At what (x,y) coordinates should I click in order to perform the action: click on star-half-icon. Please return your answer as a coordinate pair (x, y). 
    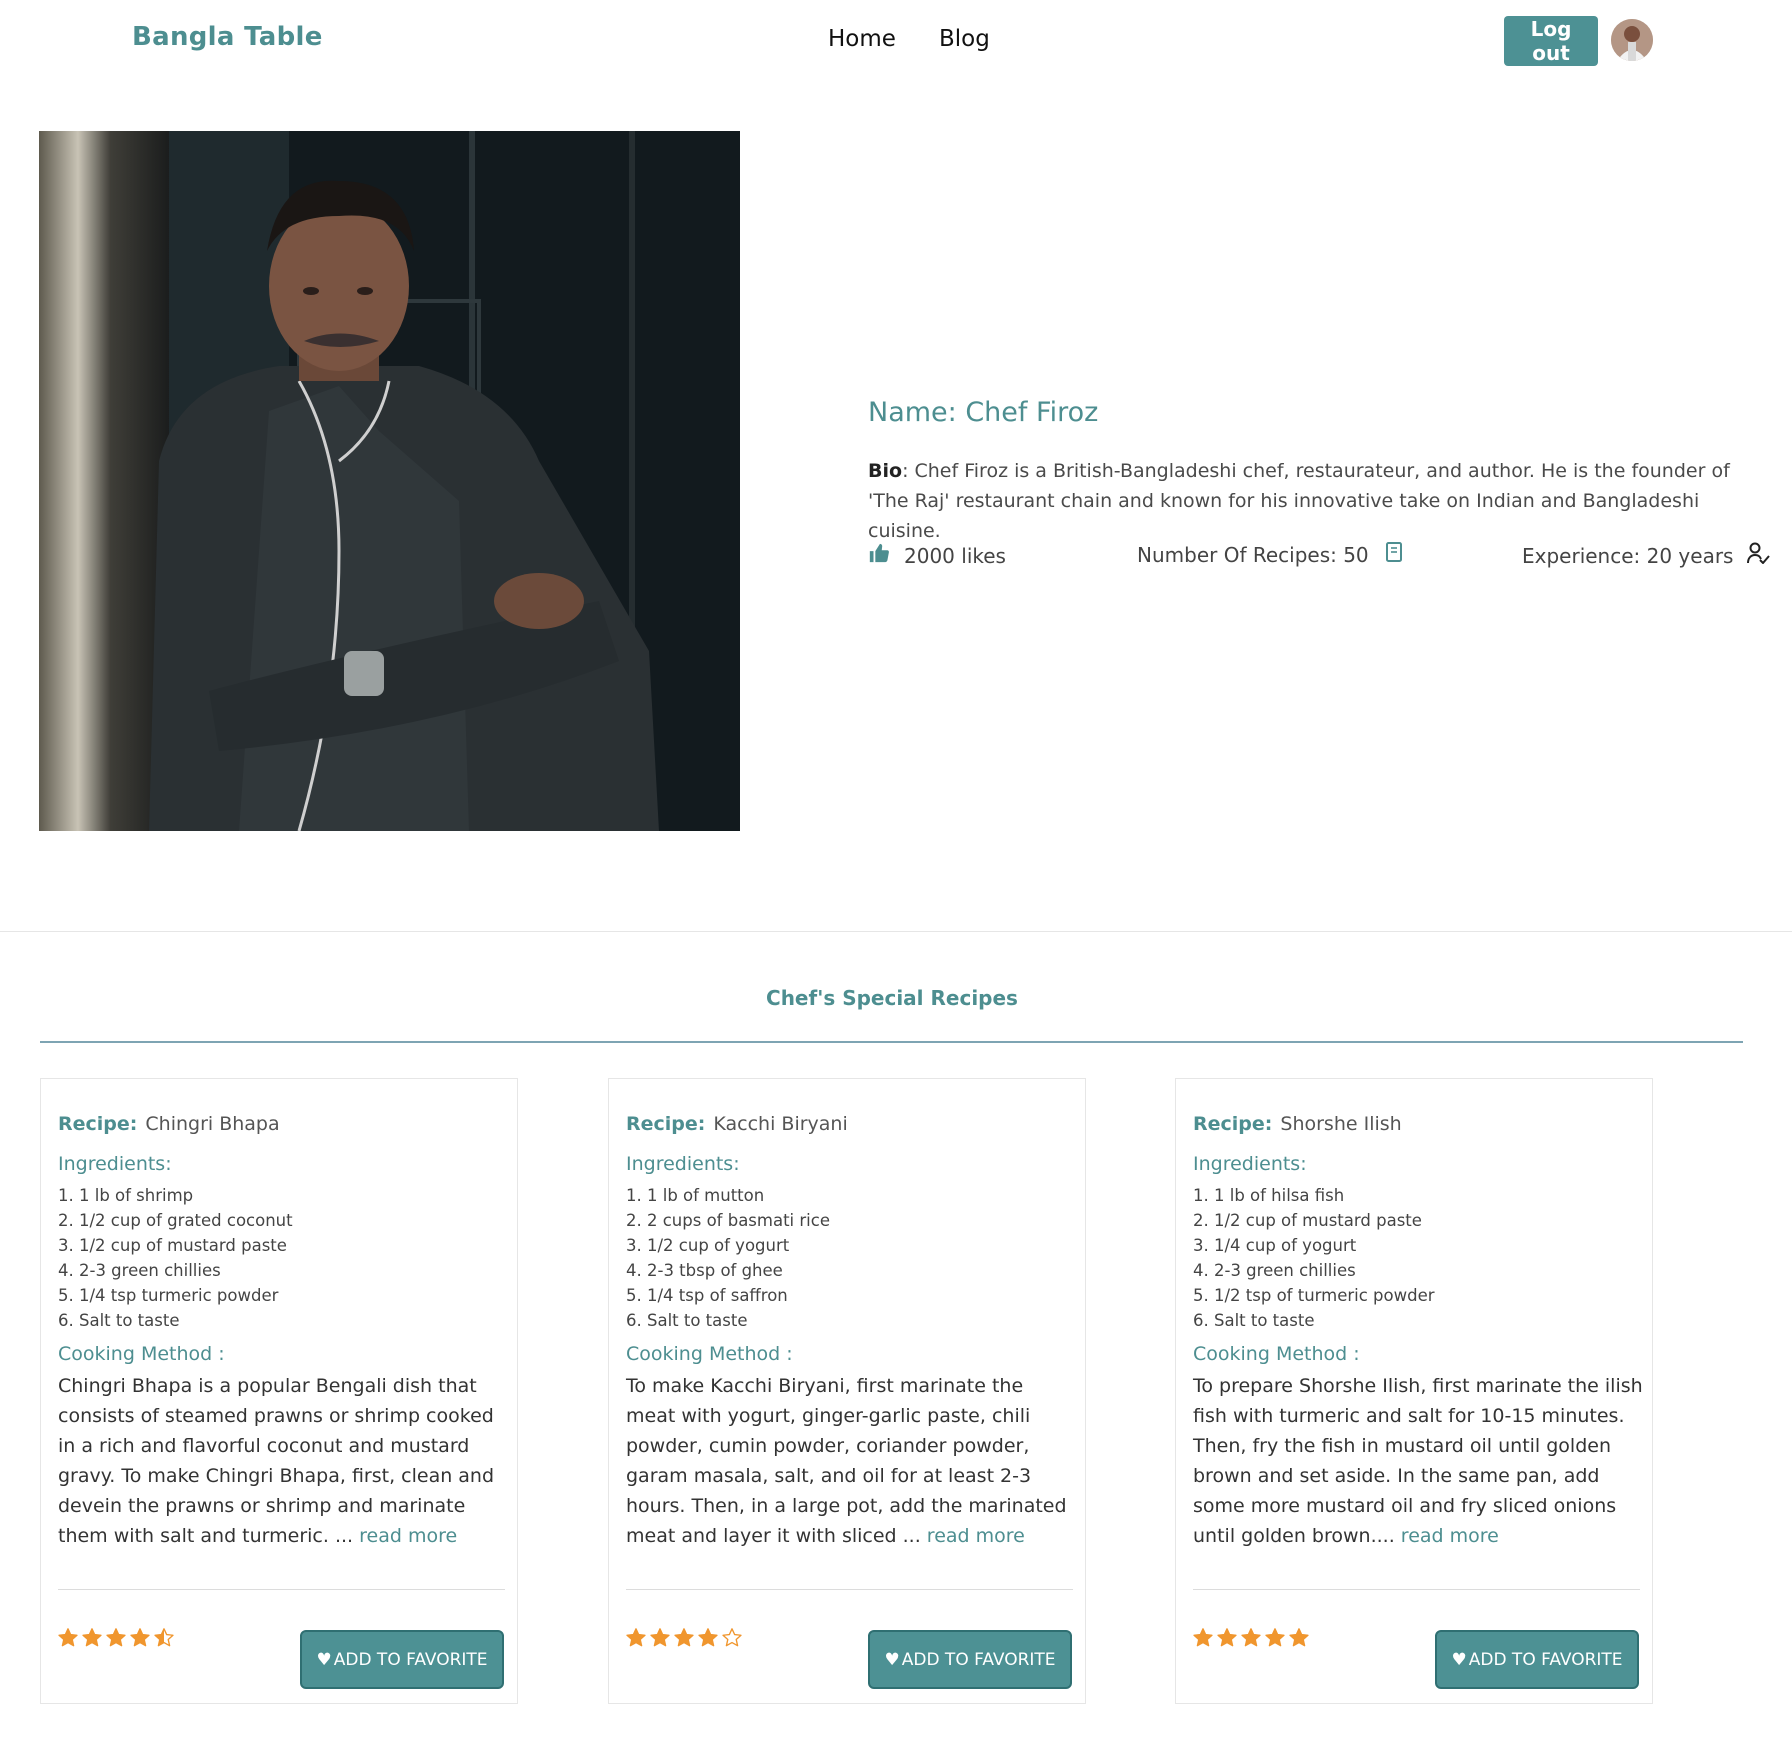
    Looking at the image, I should click on (164, 1637).